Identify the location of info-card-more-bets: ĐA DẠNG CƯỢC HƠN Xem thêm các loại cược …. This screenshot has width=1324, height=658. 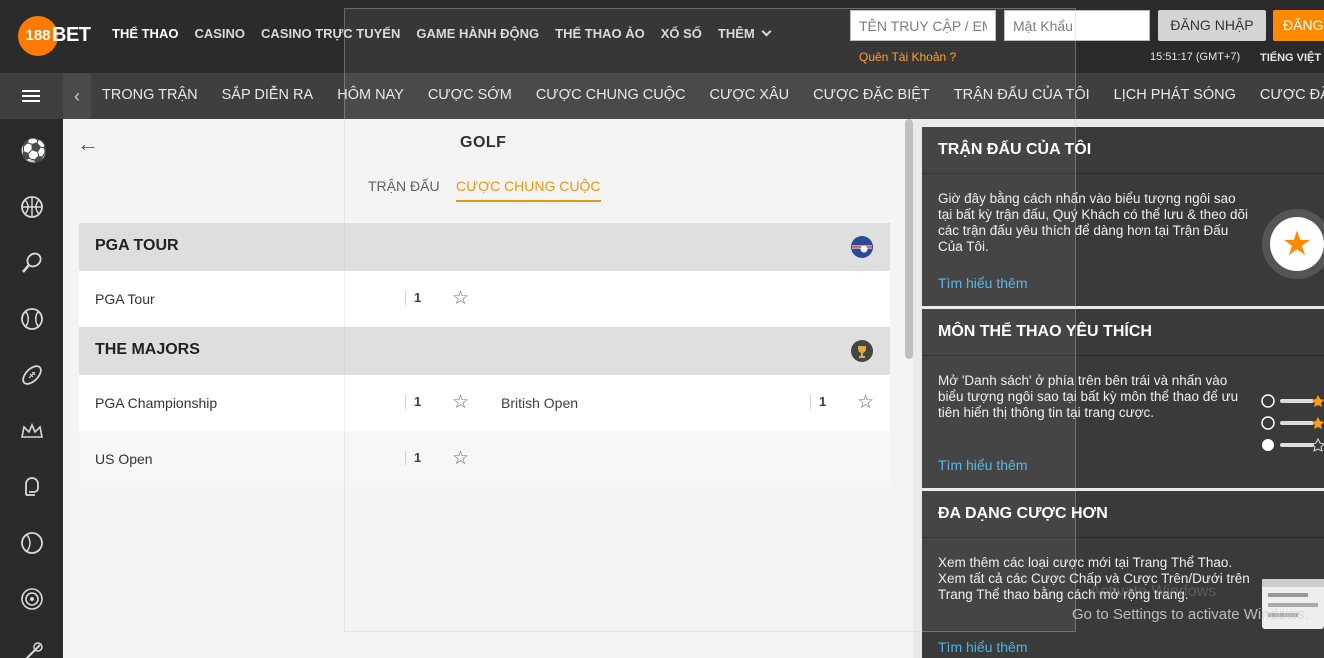
(1123, 574).